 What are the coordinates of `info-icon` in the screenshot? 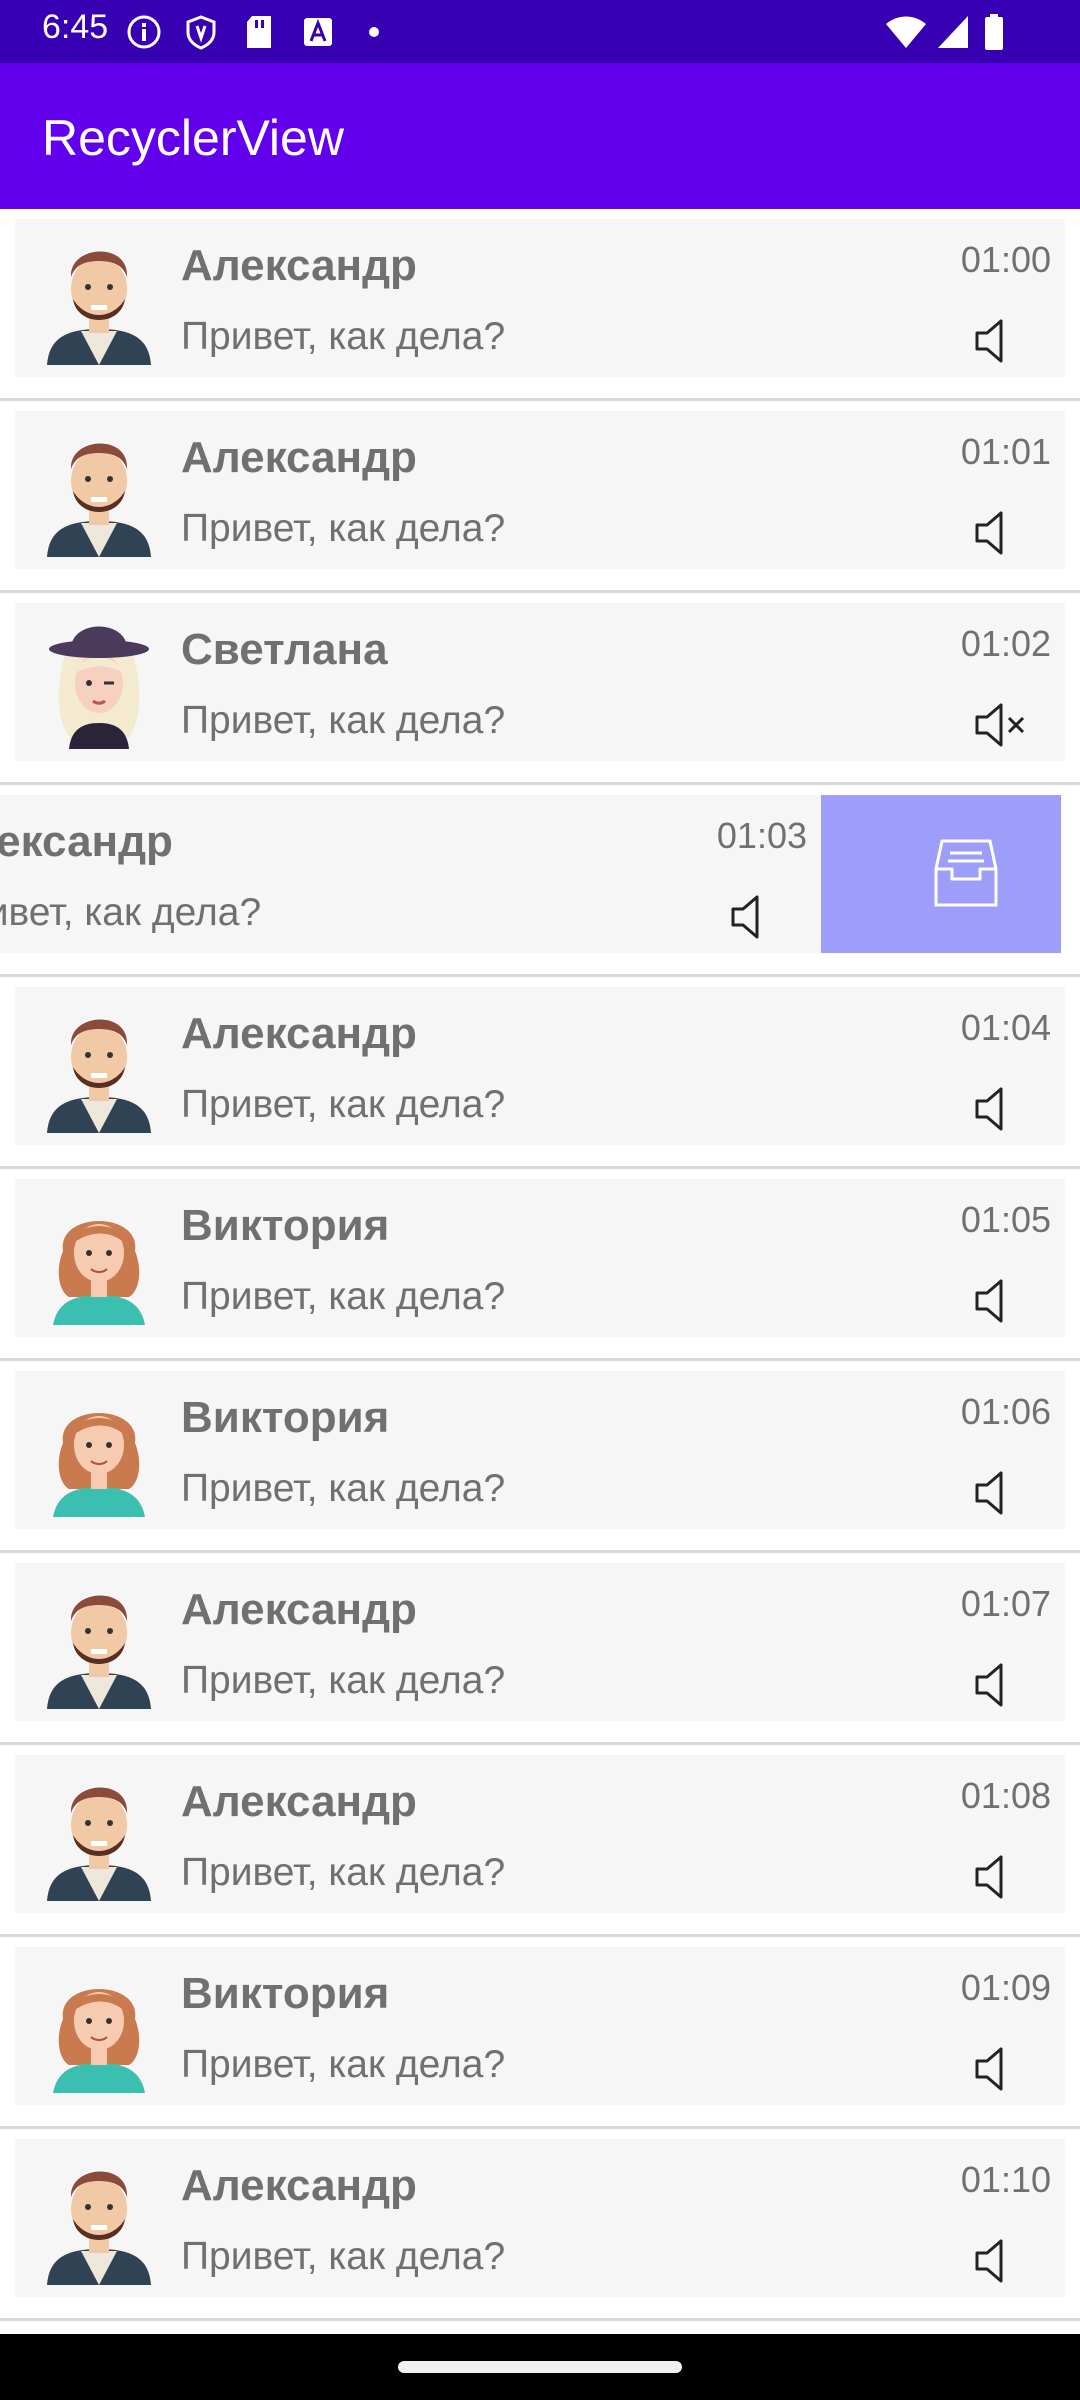 It's located at (144, 32).